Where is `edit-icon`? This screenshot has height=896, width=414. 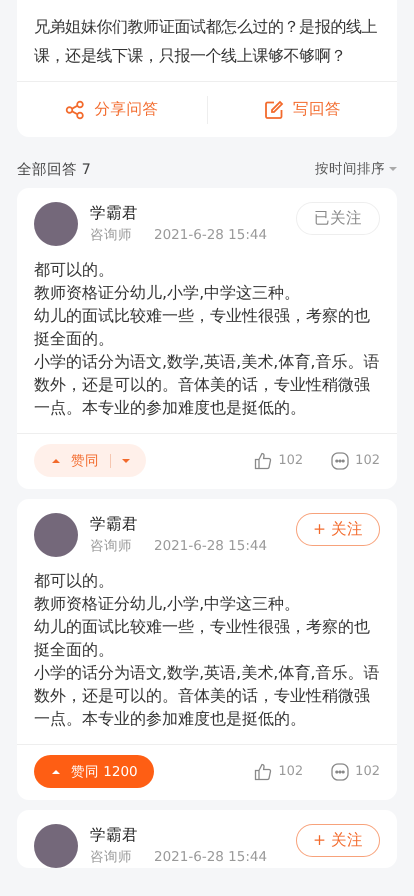 edit-icon is located at coordinates (274, 110).